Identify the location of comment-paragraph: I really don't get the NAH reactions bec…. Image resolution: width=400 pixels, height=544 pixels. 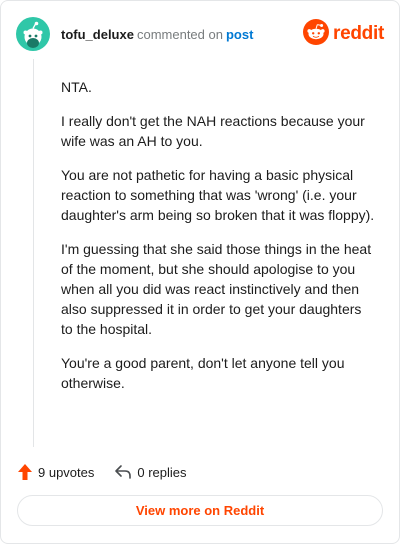
(213, 131).